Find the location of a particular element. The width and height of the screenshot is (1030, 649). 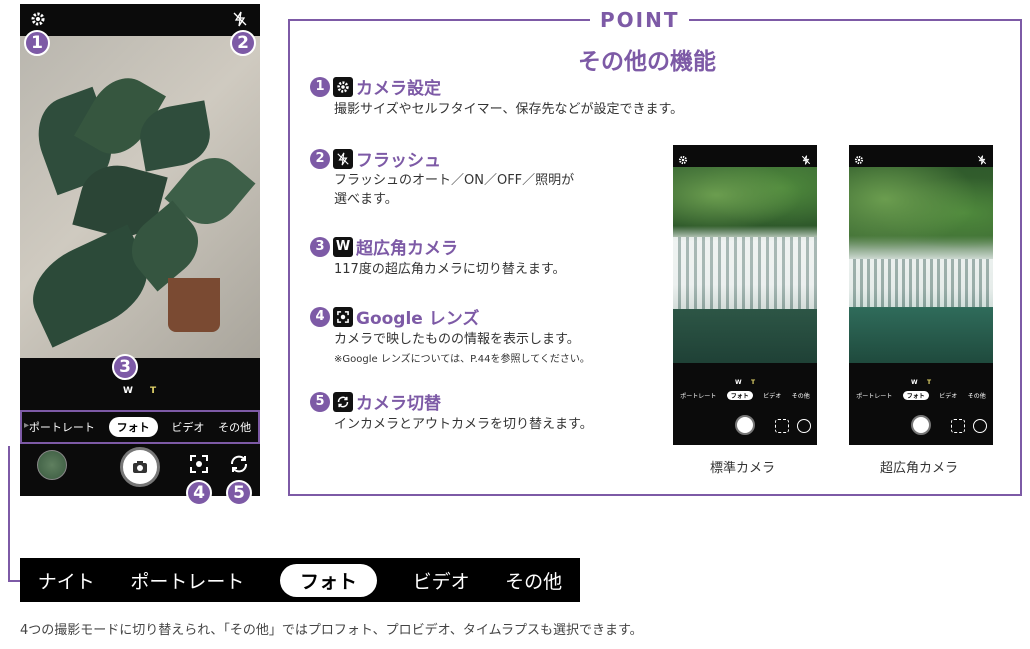

callout-badge-1: 1 is located at coordinates (37, 43).